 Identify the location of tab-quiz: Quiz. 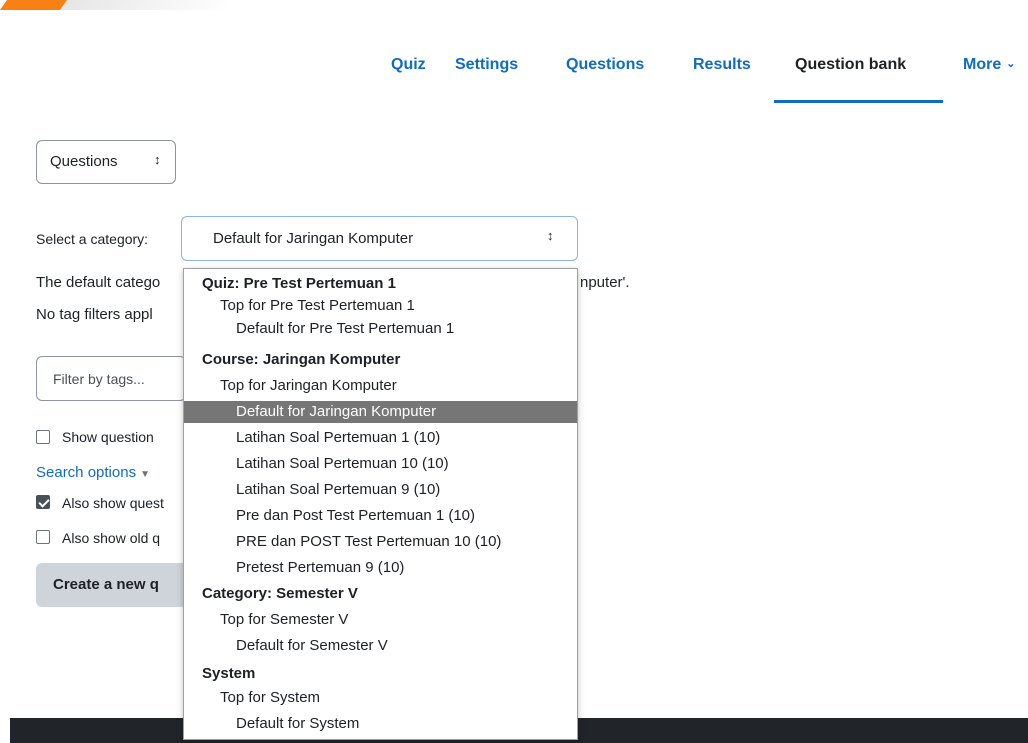
(408, 65).